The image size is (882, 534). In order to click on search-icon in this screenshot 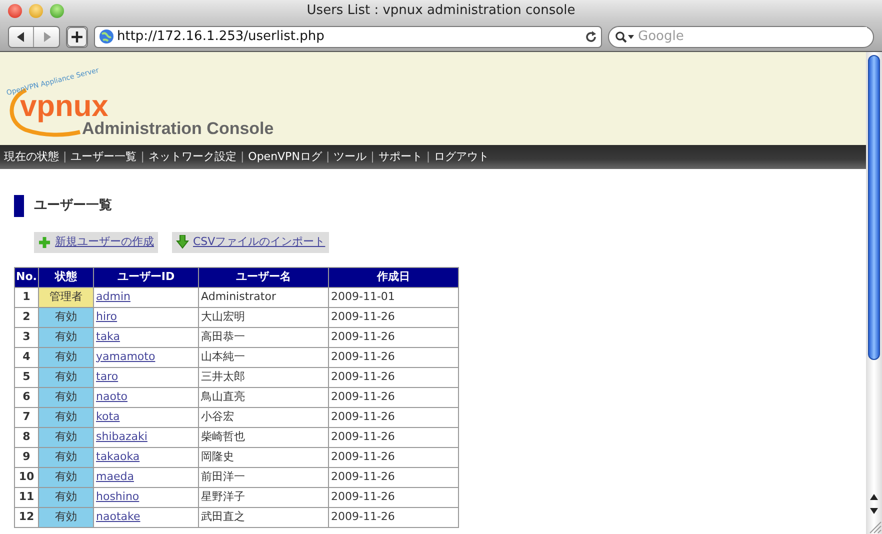, I will do `click(625, 36)`.